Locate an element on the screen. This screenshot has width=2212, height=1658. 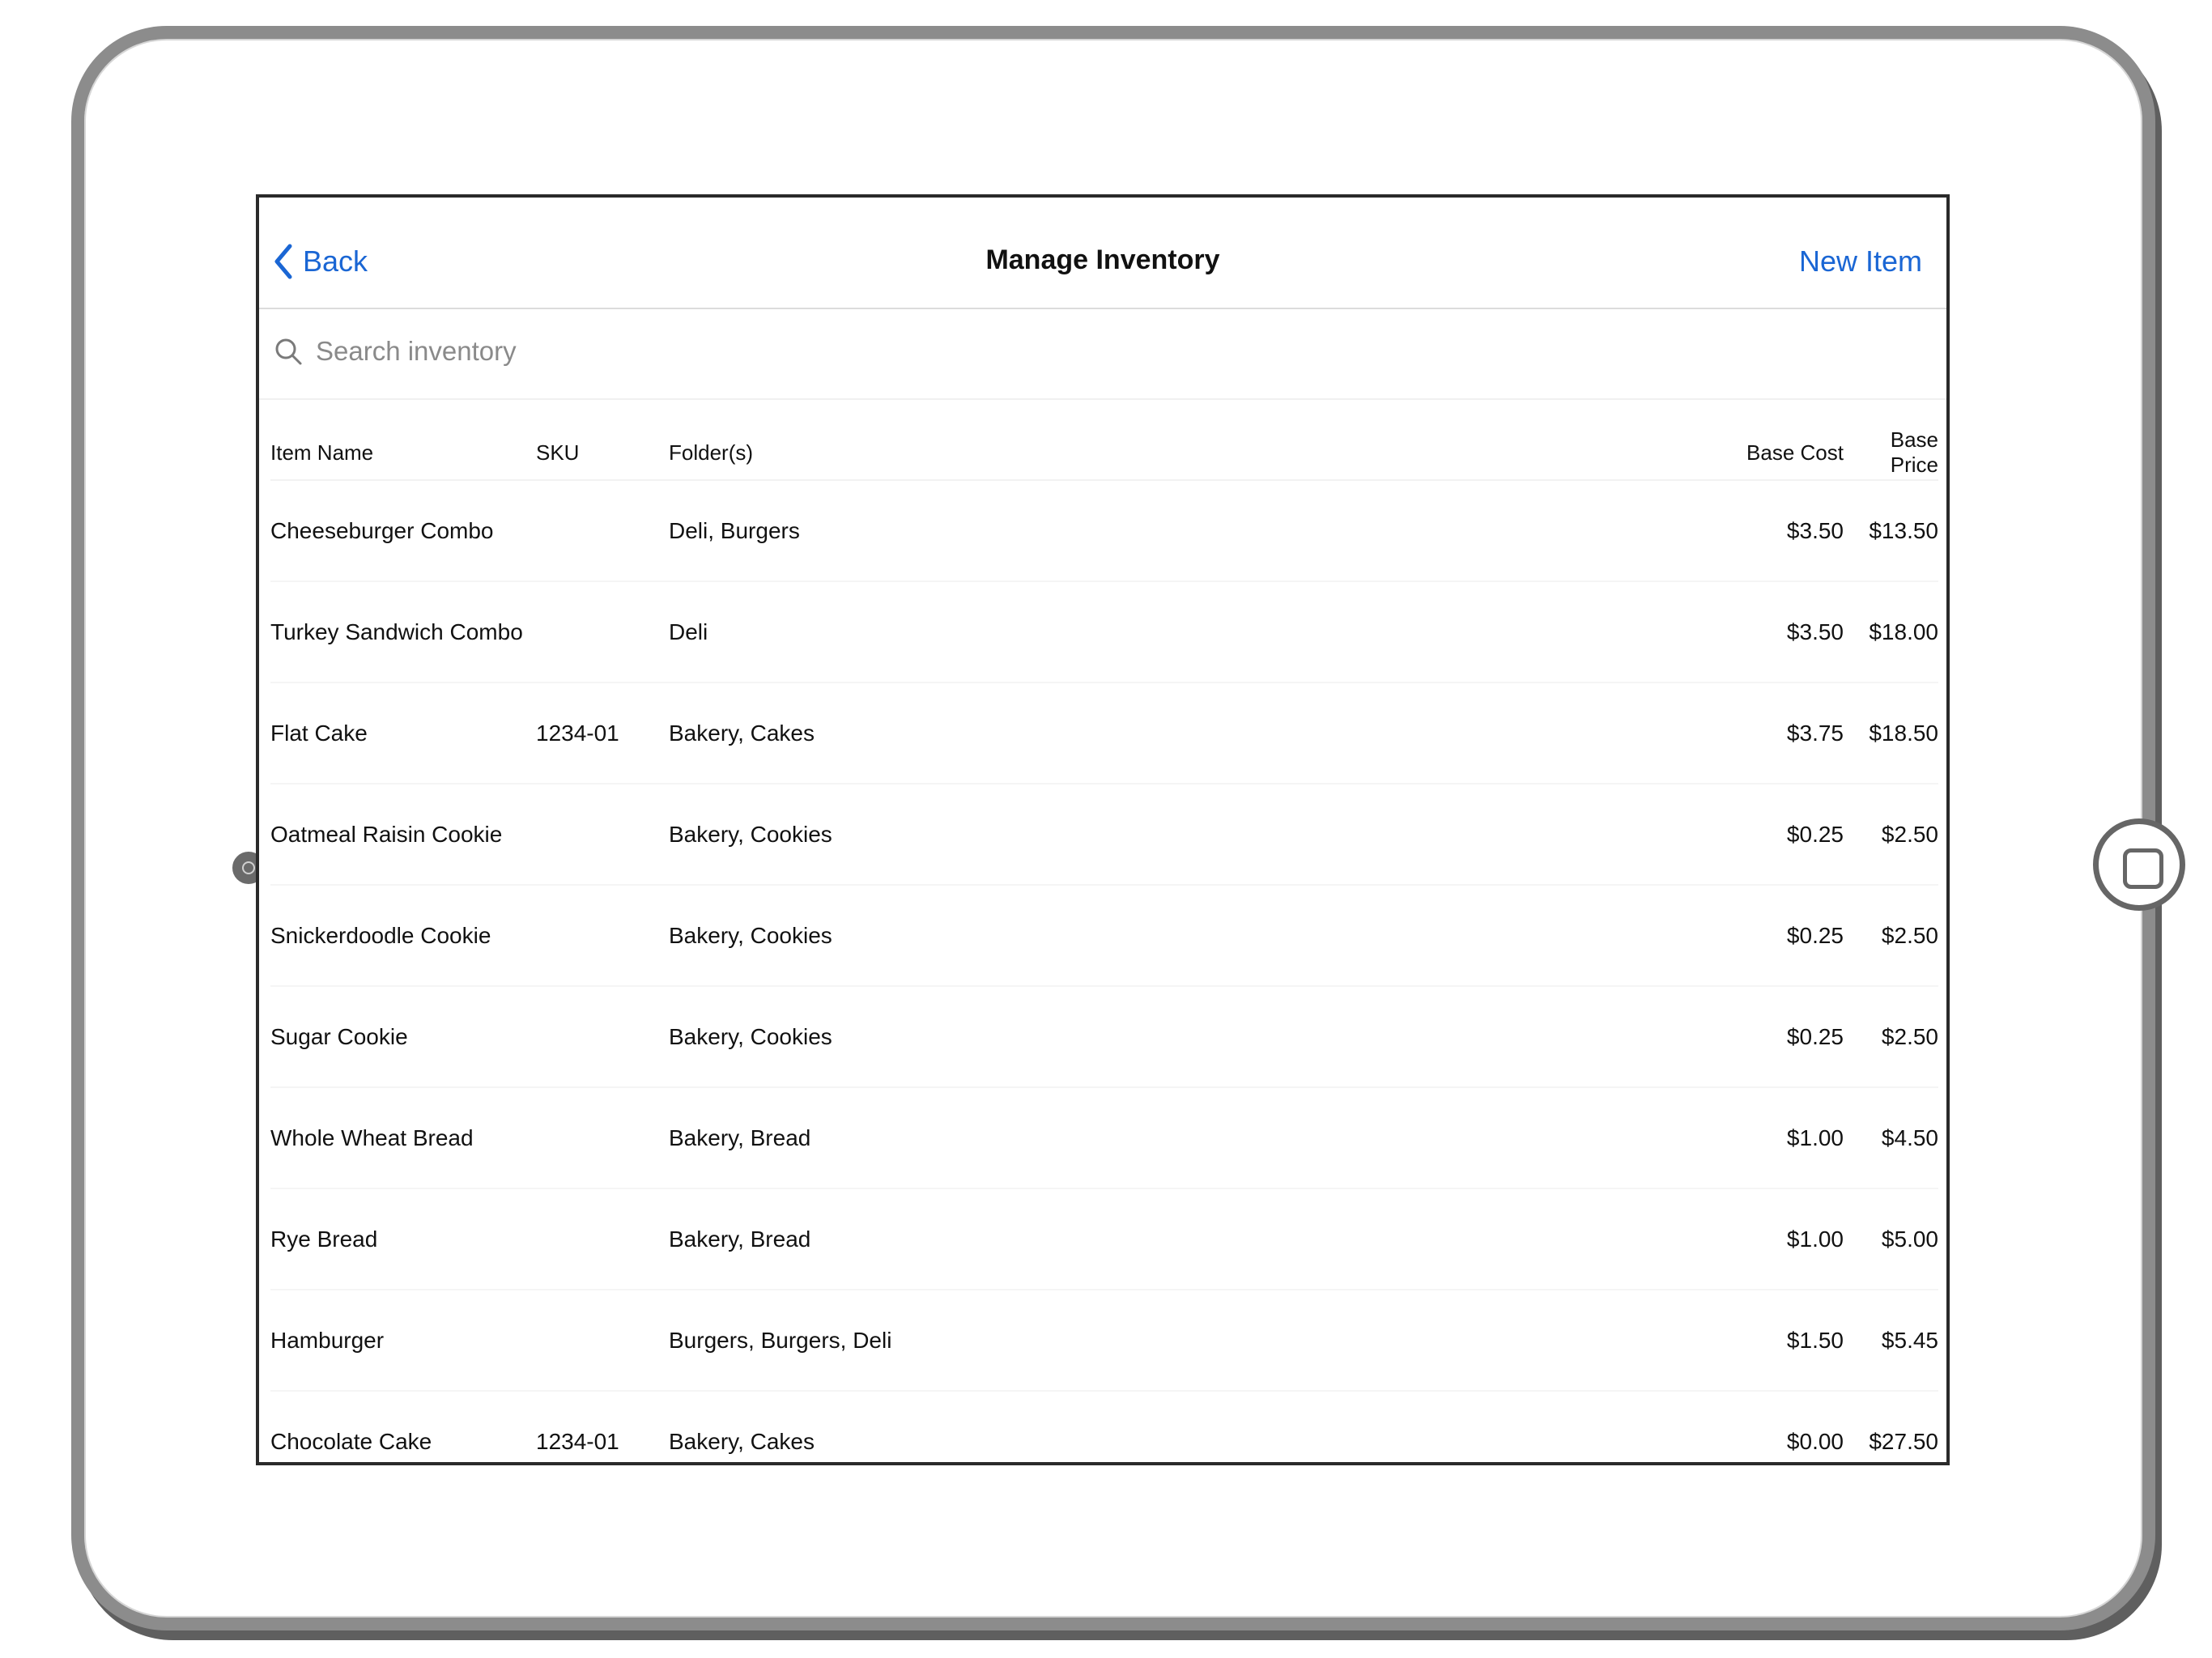
cell-item-name: Flat Cake is located at coordinates (403, 733).